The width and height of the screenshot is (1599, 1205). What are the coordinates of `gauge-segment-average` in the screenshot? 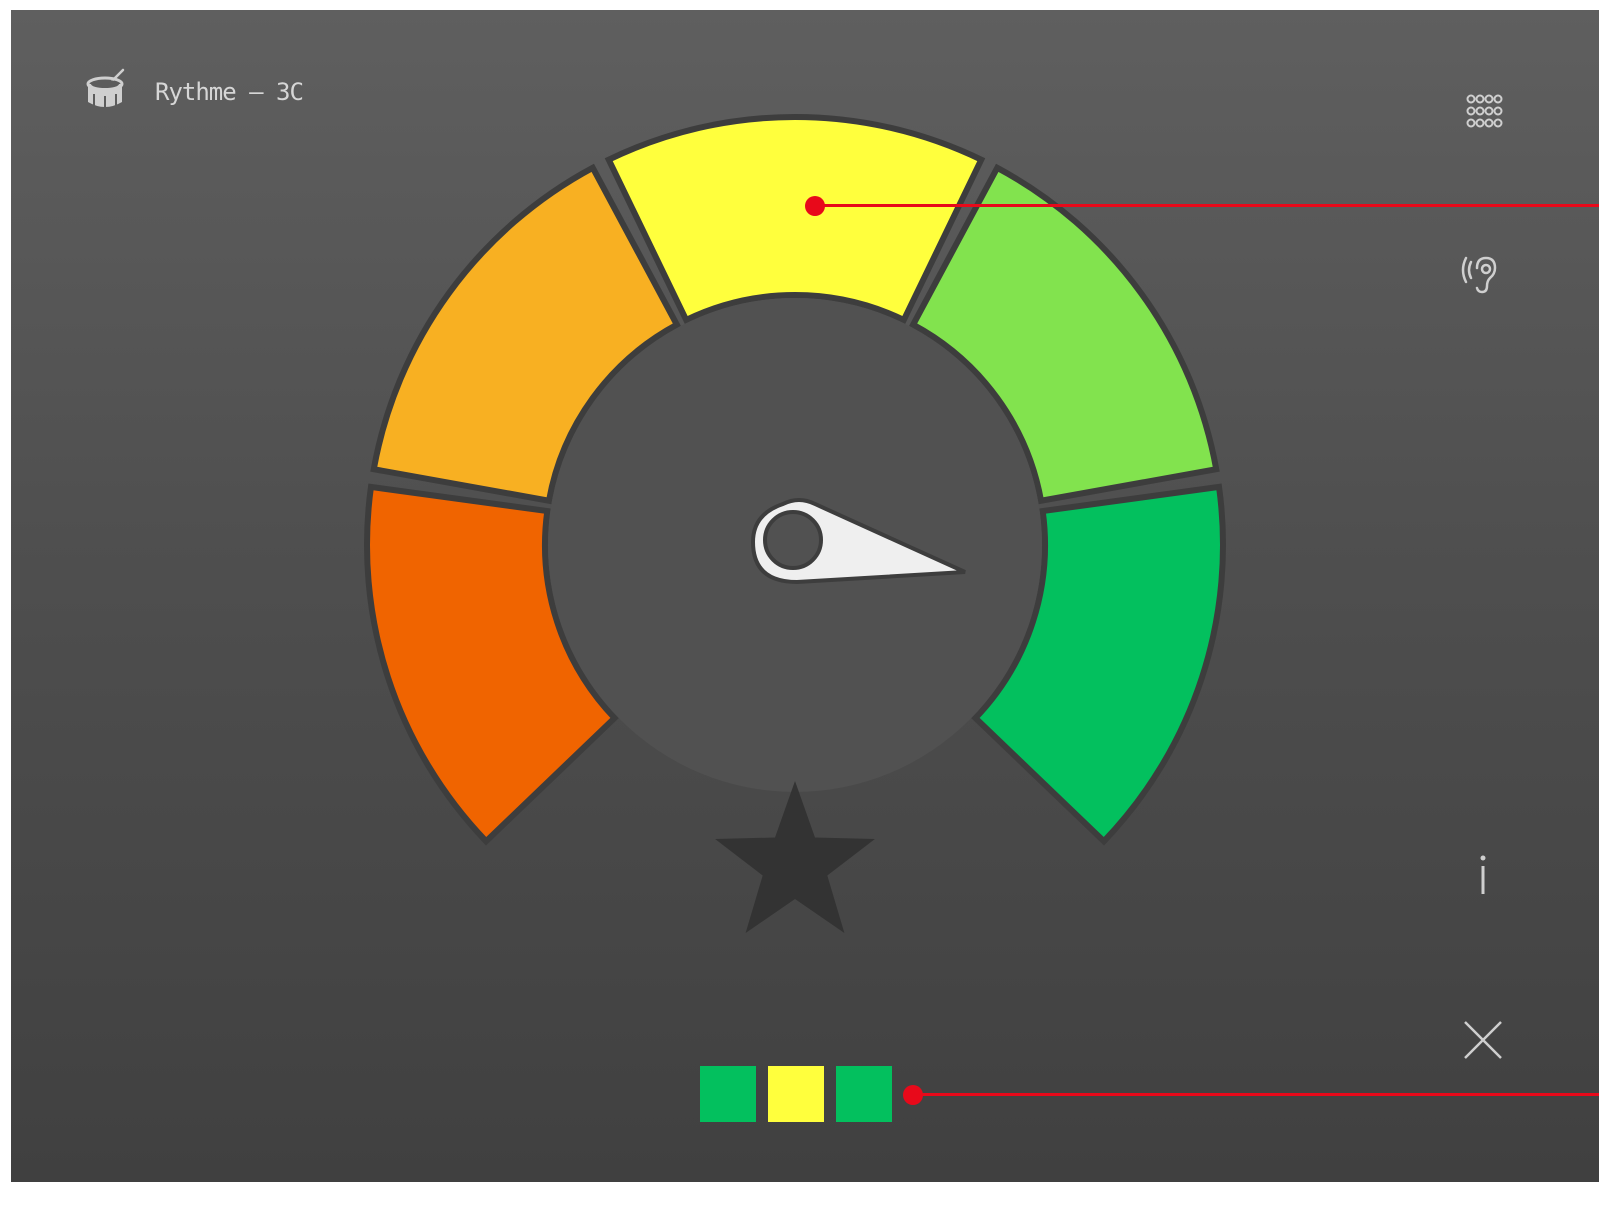 It's located at (795, 219).